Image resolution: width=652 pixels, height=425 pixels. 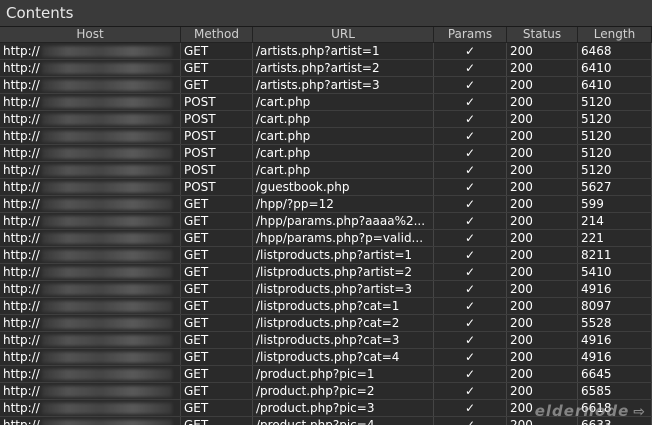 I want to click on cell-url: /artists.php?artist=2, so click(x=343, y=68).